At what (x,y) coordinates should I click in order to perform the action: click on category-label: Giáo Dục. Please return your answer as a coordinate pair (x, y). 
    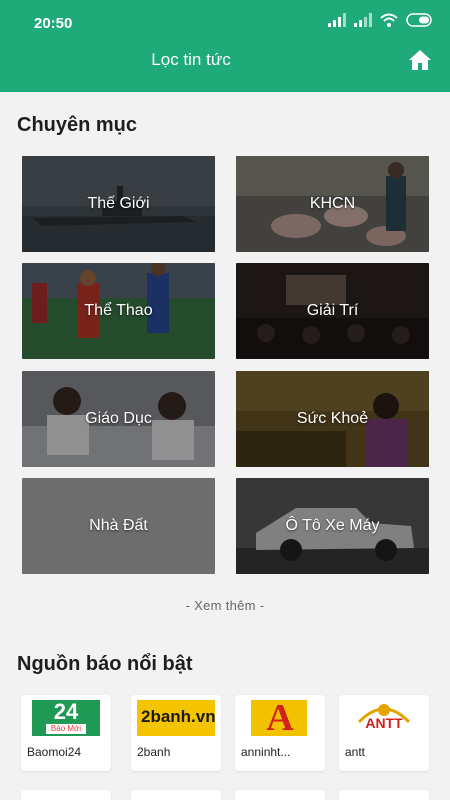
    Looking at the image, I should click on (118, 418).